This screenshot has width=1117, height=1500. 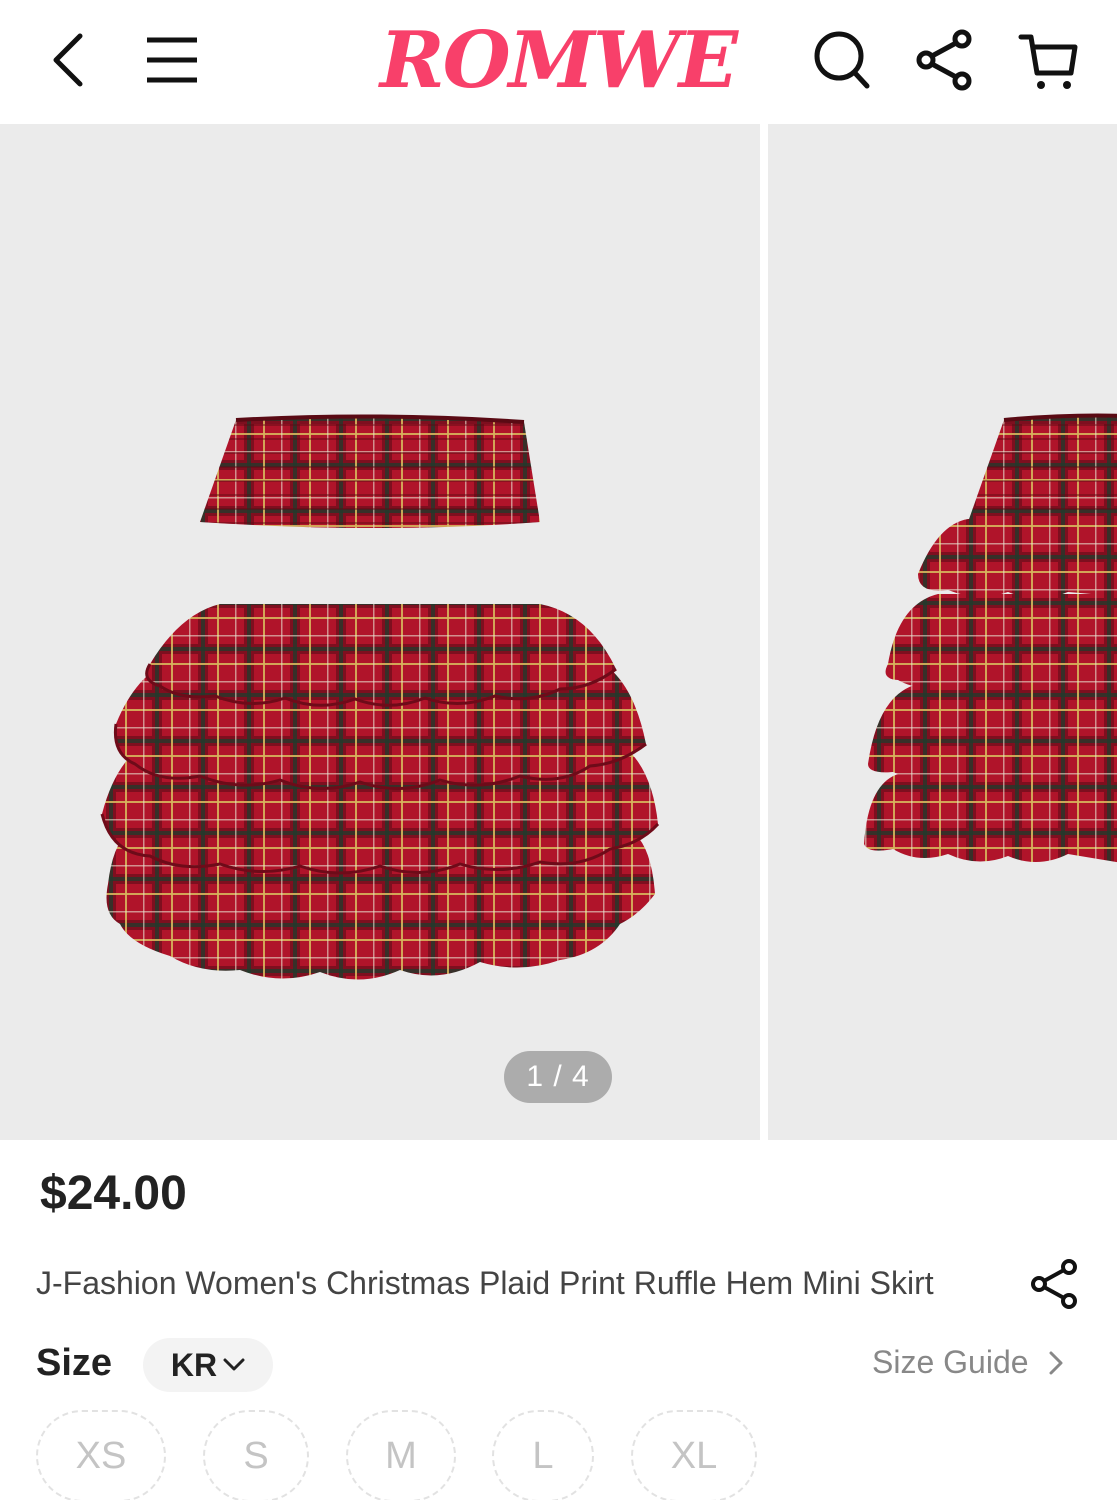 What do you see at coordinates (172, 60) in the screenshot?
I see `menu-icon` at bounding box center [172, 60].